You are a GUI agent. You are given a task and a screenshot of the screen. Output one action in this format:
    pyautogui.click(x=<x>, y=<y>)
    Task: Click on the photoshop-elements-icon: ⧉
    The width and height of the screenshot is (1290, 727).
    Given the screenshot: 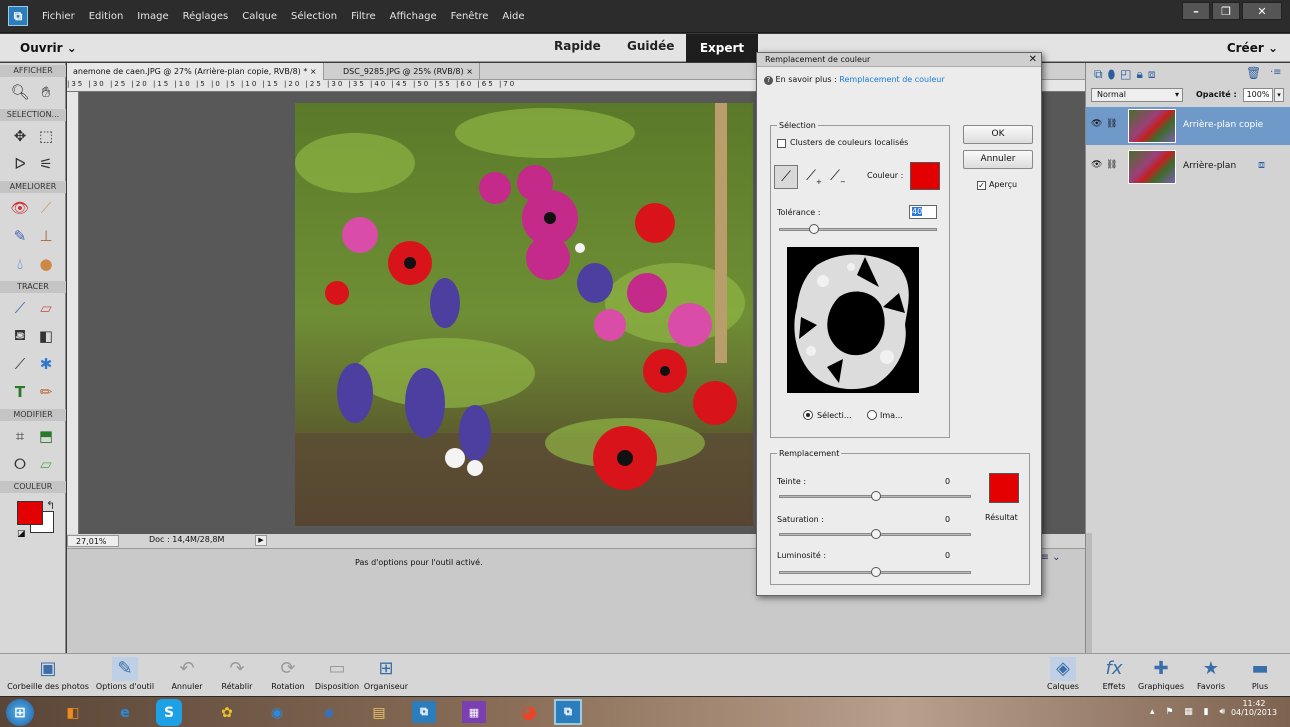 What is the action you would take?
    pyautogui.click(x=424, y=712)
    